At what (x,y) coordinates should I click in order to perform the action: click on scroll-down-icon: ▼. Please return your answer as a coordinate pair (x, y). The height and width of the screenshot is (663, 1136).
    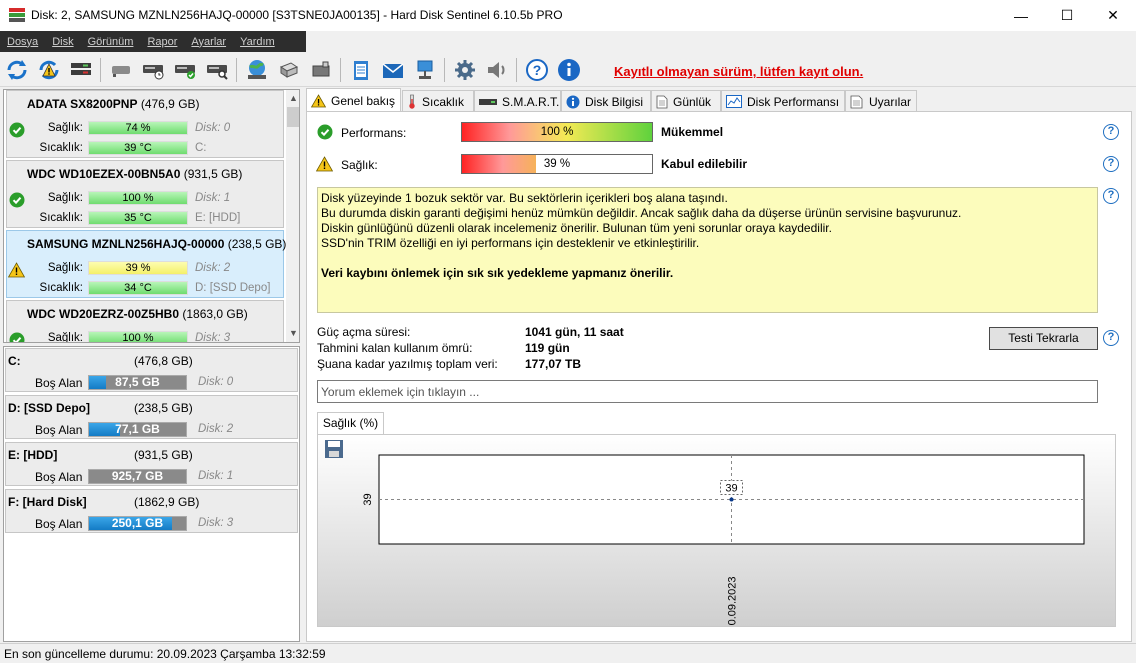
    Looking at the image, I should click on (293, 333).